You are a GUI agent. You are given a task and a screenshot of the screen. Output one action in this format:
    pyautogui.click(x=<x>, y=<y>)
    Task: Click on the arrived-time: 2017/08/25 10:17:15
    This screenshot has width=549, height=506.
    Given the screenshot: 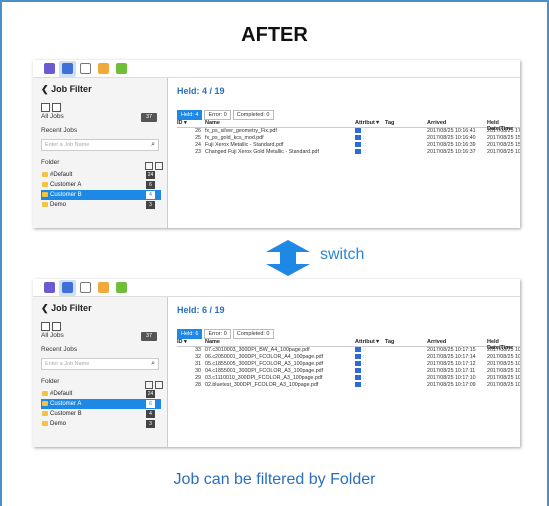 What is the action you would take?
    pyautogui.click(x=451, y=350)
    